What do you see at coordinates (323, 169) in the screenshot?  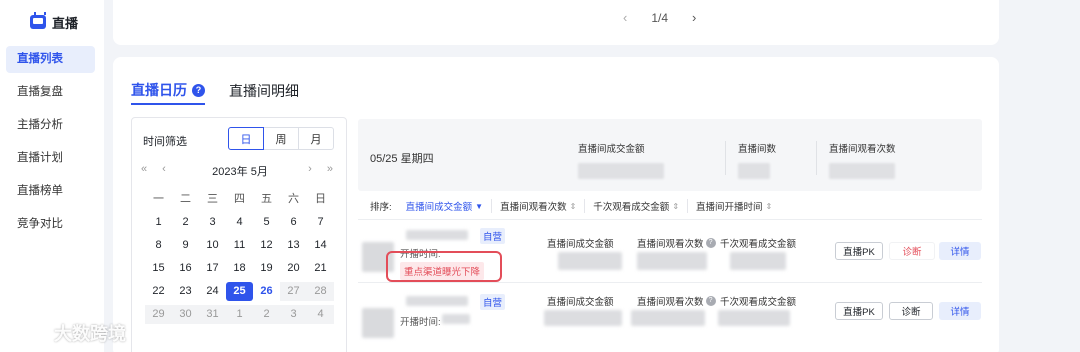 I see `next-month-icon: › »` at bounding box center [323, 169].